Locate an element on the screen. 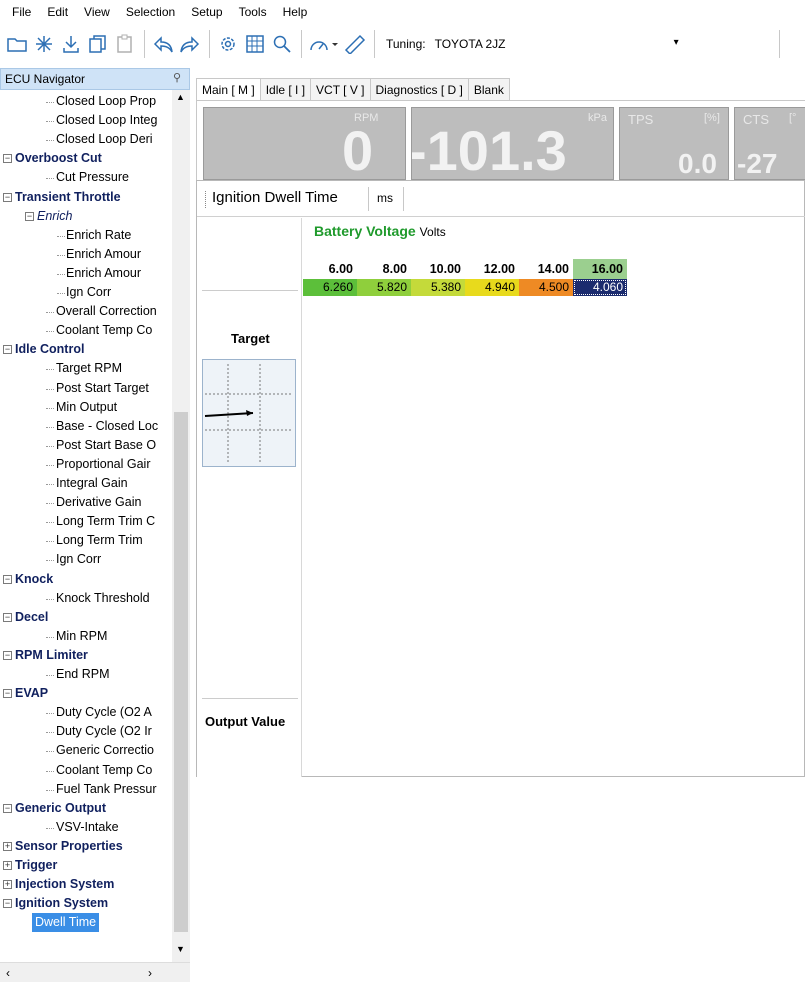 Image resolution: width=805 pixels, height=982 pixels. scroll-thumb is located at coordinates (181, 672).